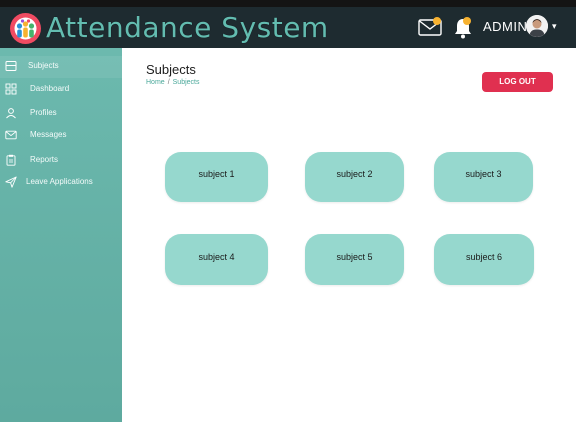 The image size is (576, 422). What do you see at coordinates (354, 177) in the screenshot?
I see `subject-card-2: subject 2` at bounding box center [354, 177].